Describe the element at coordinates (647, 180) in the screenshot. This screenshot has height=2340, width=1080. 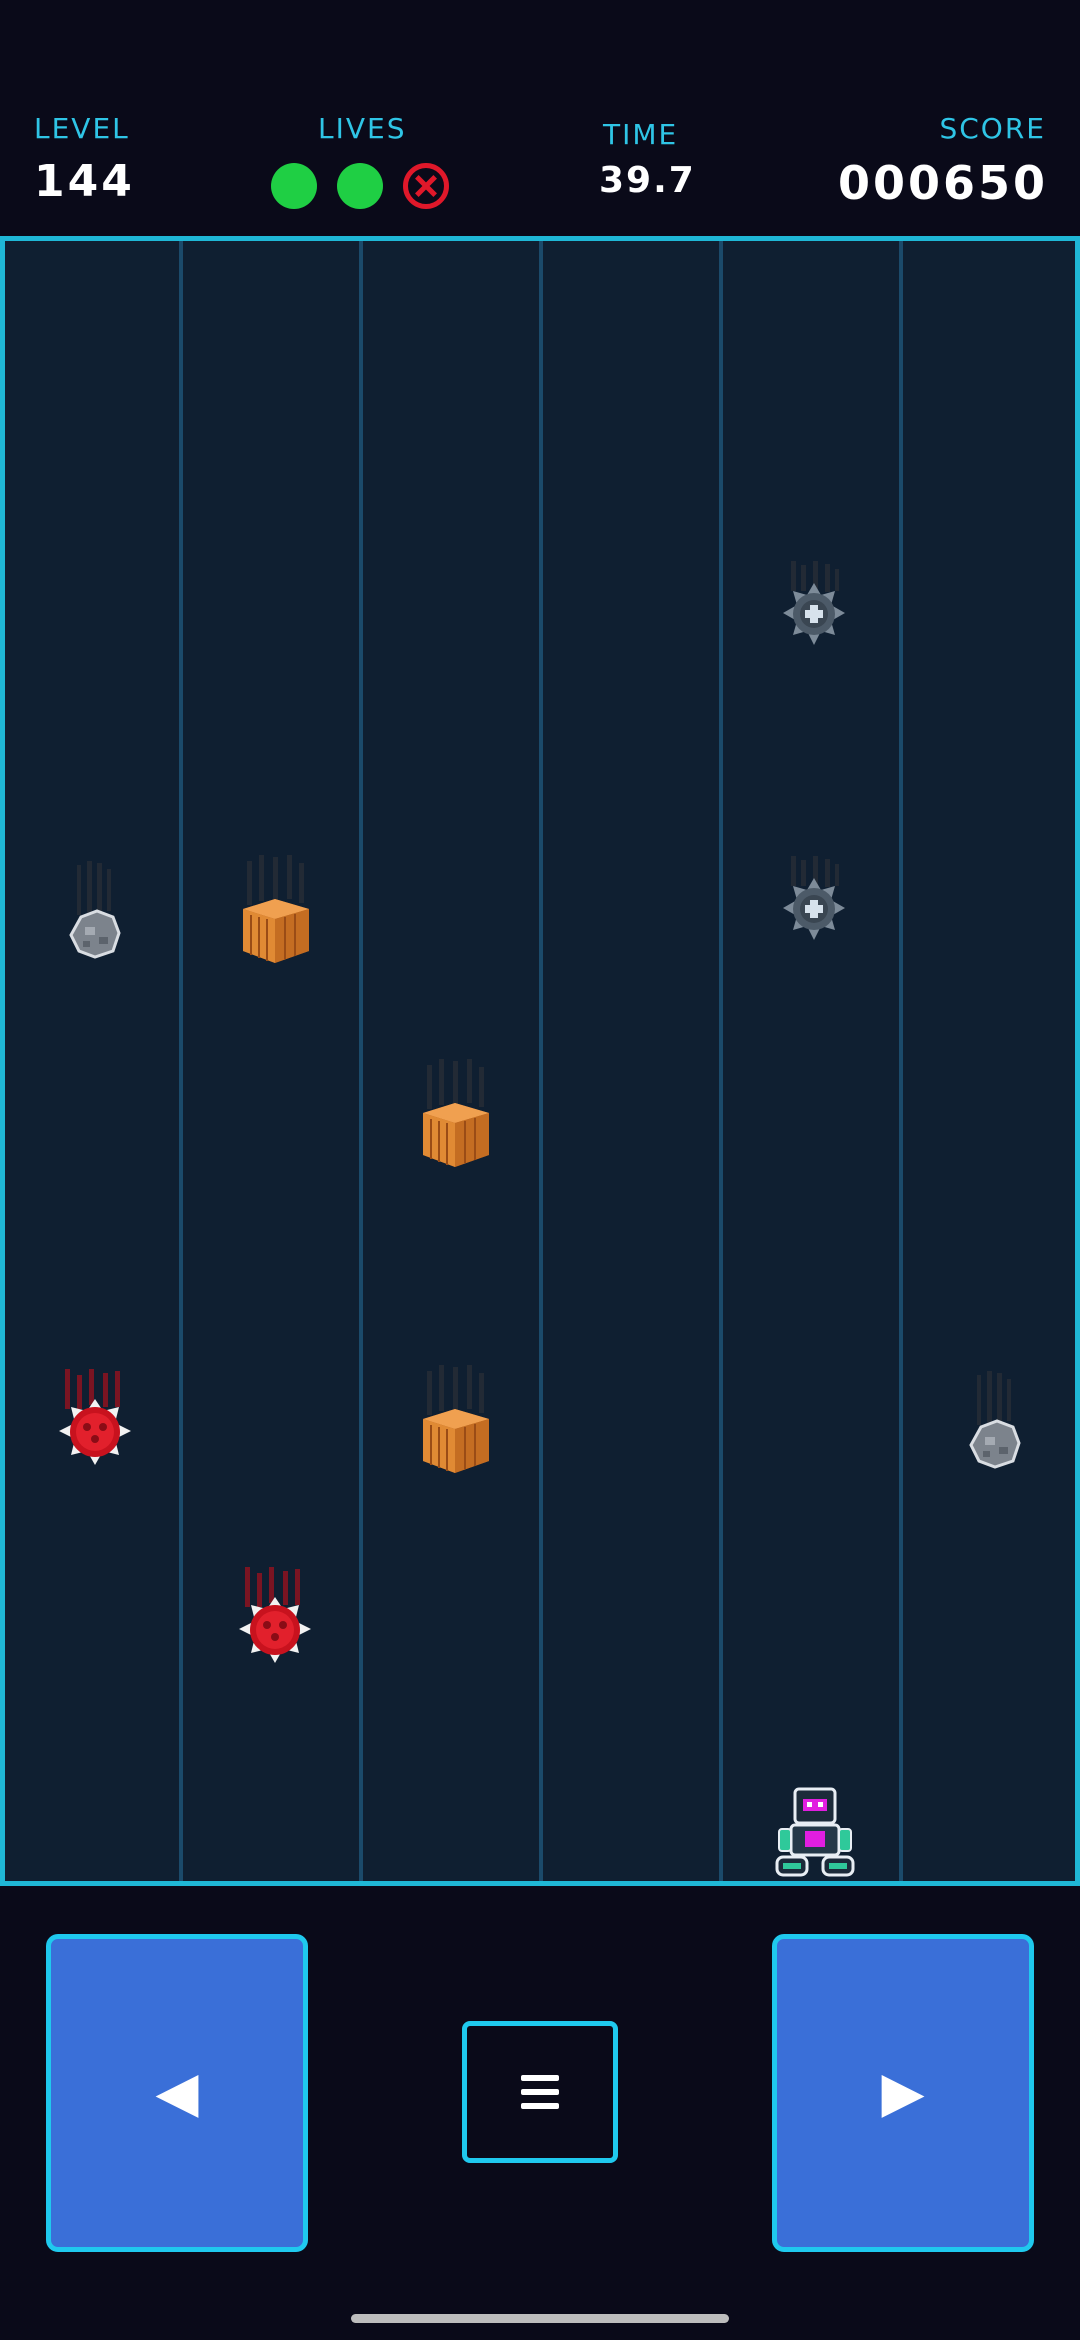
I see `time-value: 39.7` at that location.